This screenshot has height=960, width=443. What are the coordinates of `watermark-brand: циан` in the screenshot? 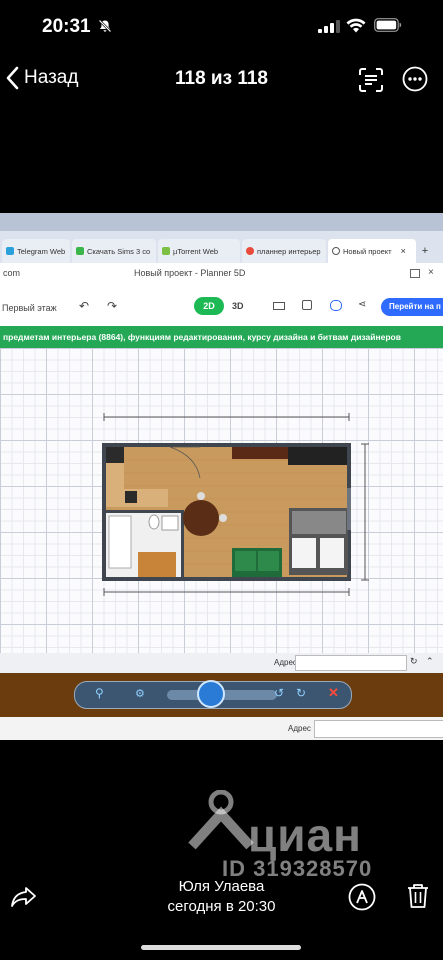 It's located at (305, 835).